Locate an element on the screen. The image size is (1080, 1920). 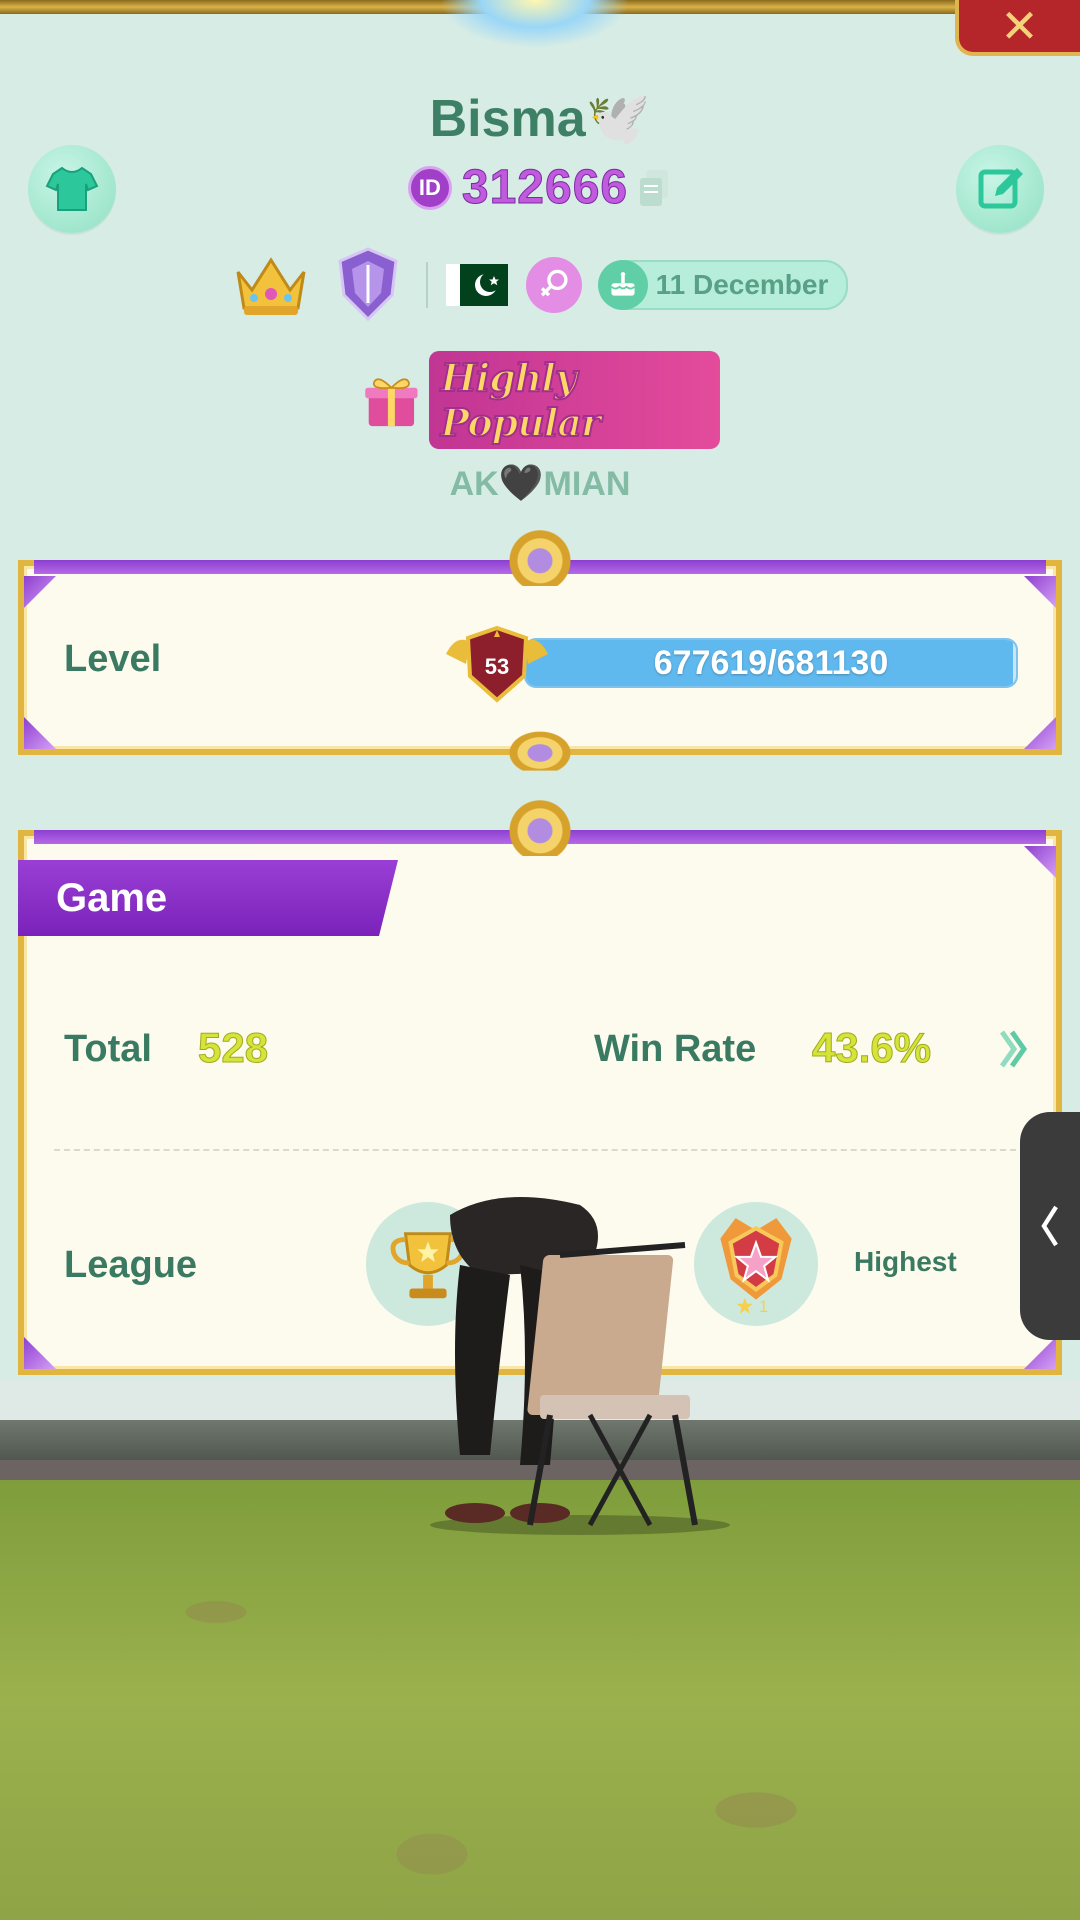
badges-row: 11 December is located at coordinates (540, 285).